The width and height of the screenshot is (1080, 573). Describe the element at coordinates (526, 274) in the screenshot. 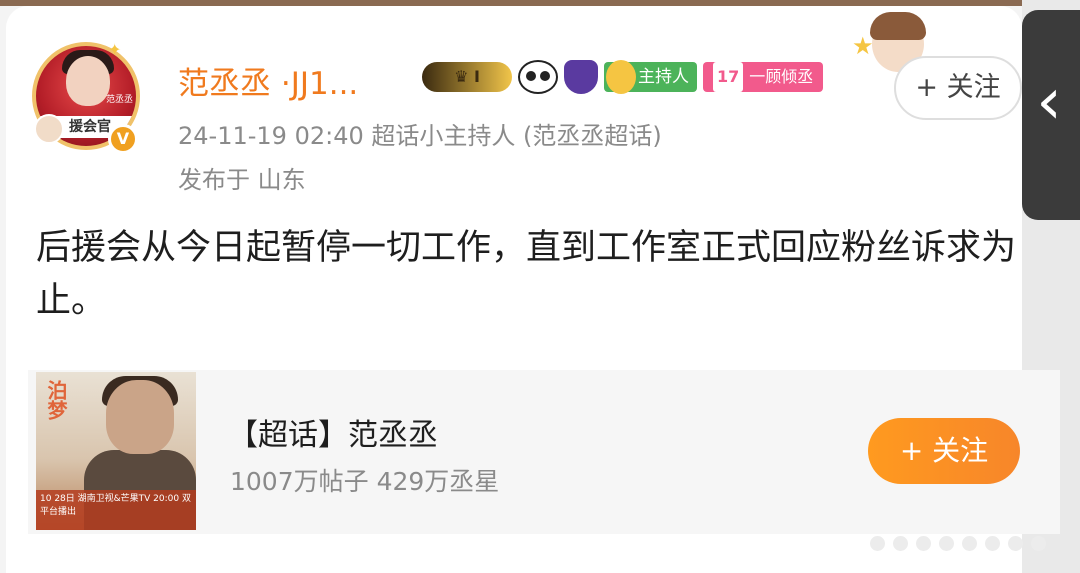

I see `post-text: 后援会从今日起暂停一切工作，直到工作室正式回应粉丝诉求为止。` at that location.